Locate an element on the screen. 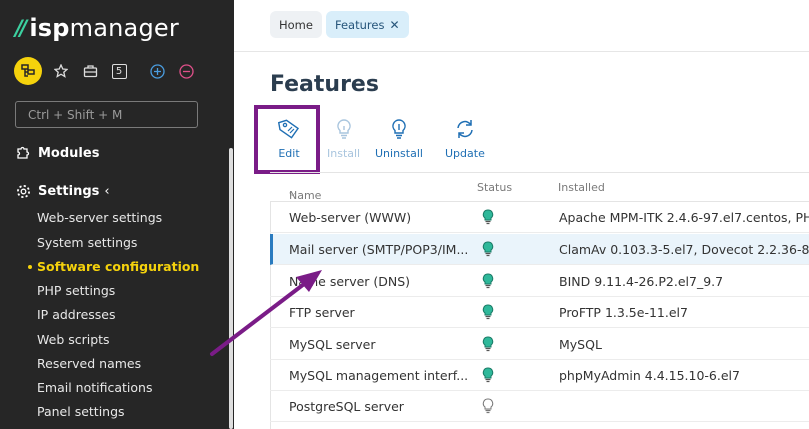  sidebar-item-software-configuration: Software configuration is located at coordinates (118, 266).